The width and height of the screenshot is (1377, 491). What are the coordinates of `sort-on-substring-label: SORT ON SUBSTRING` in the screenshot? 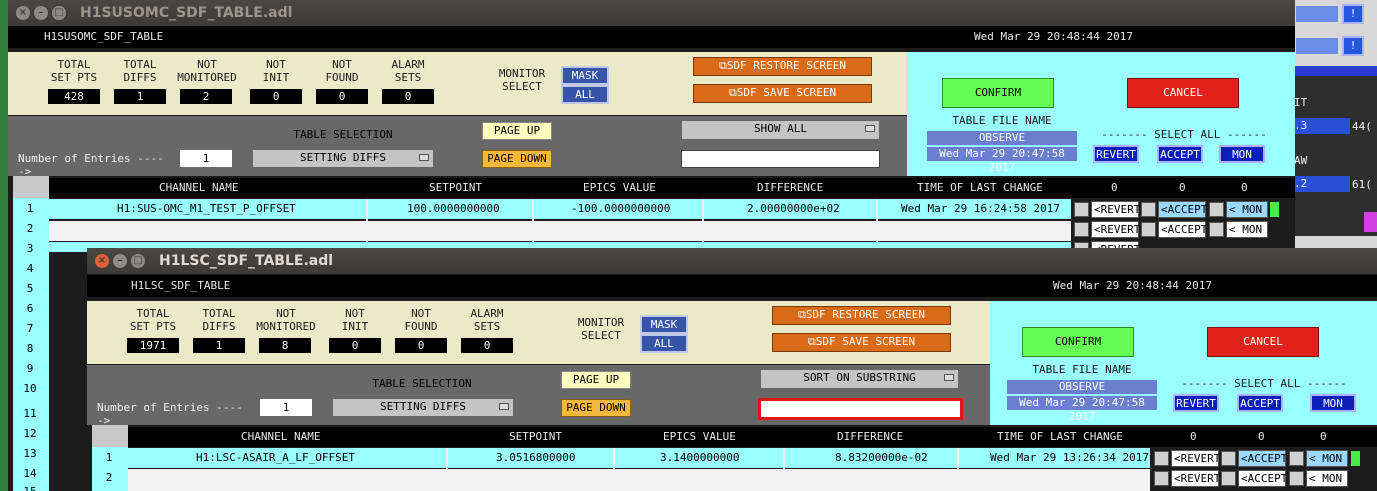 It's located at (859, 377).